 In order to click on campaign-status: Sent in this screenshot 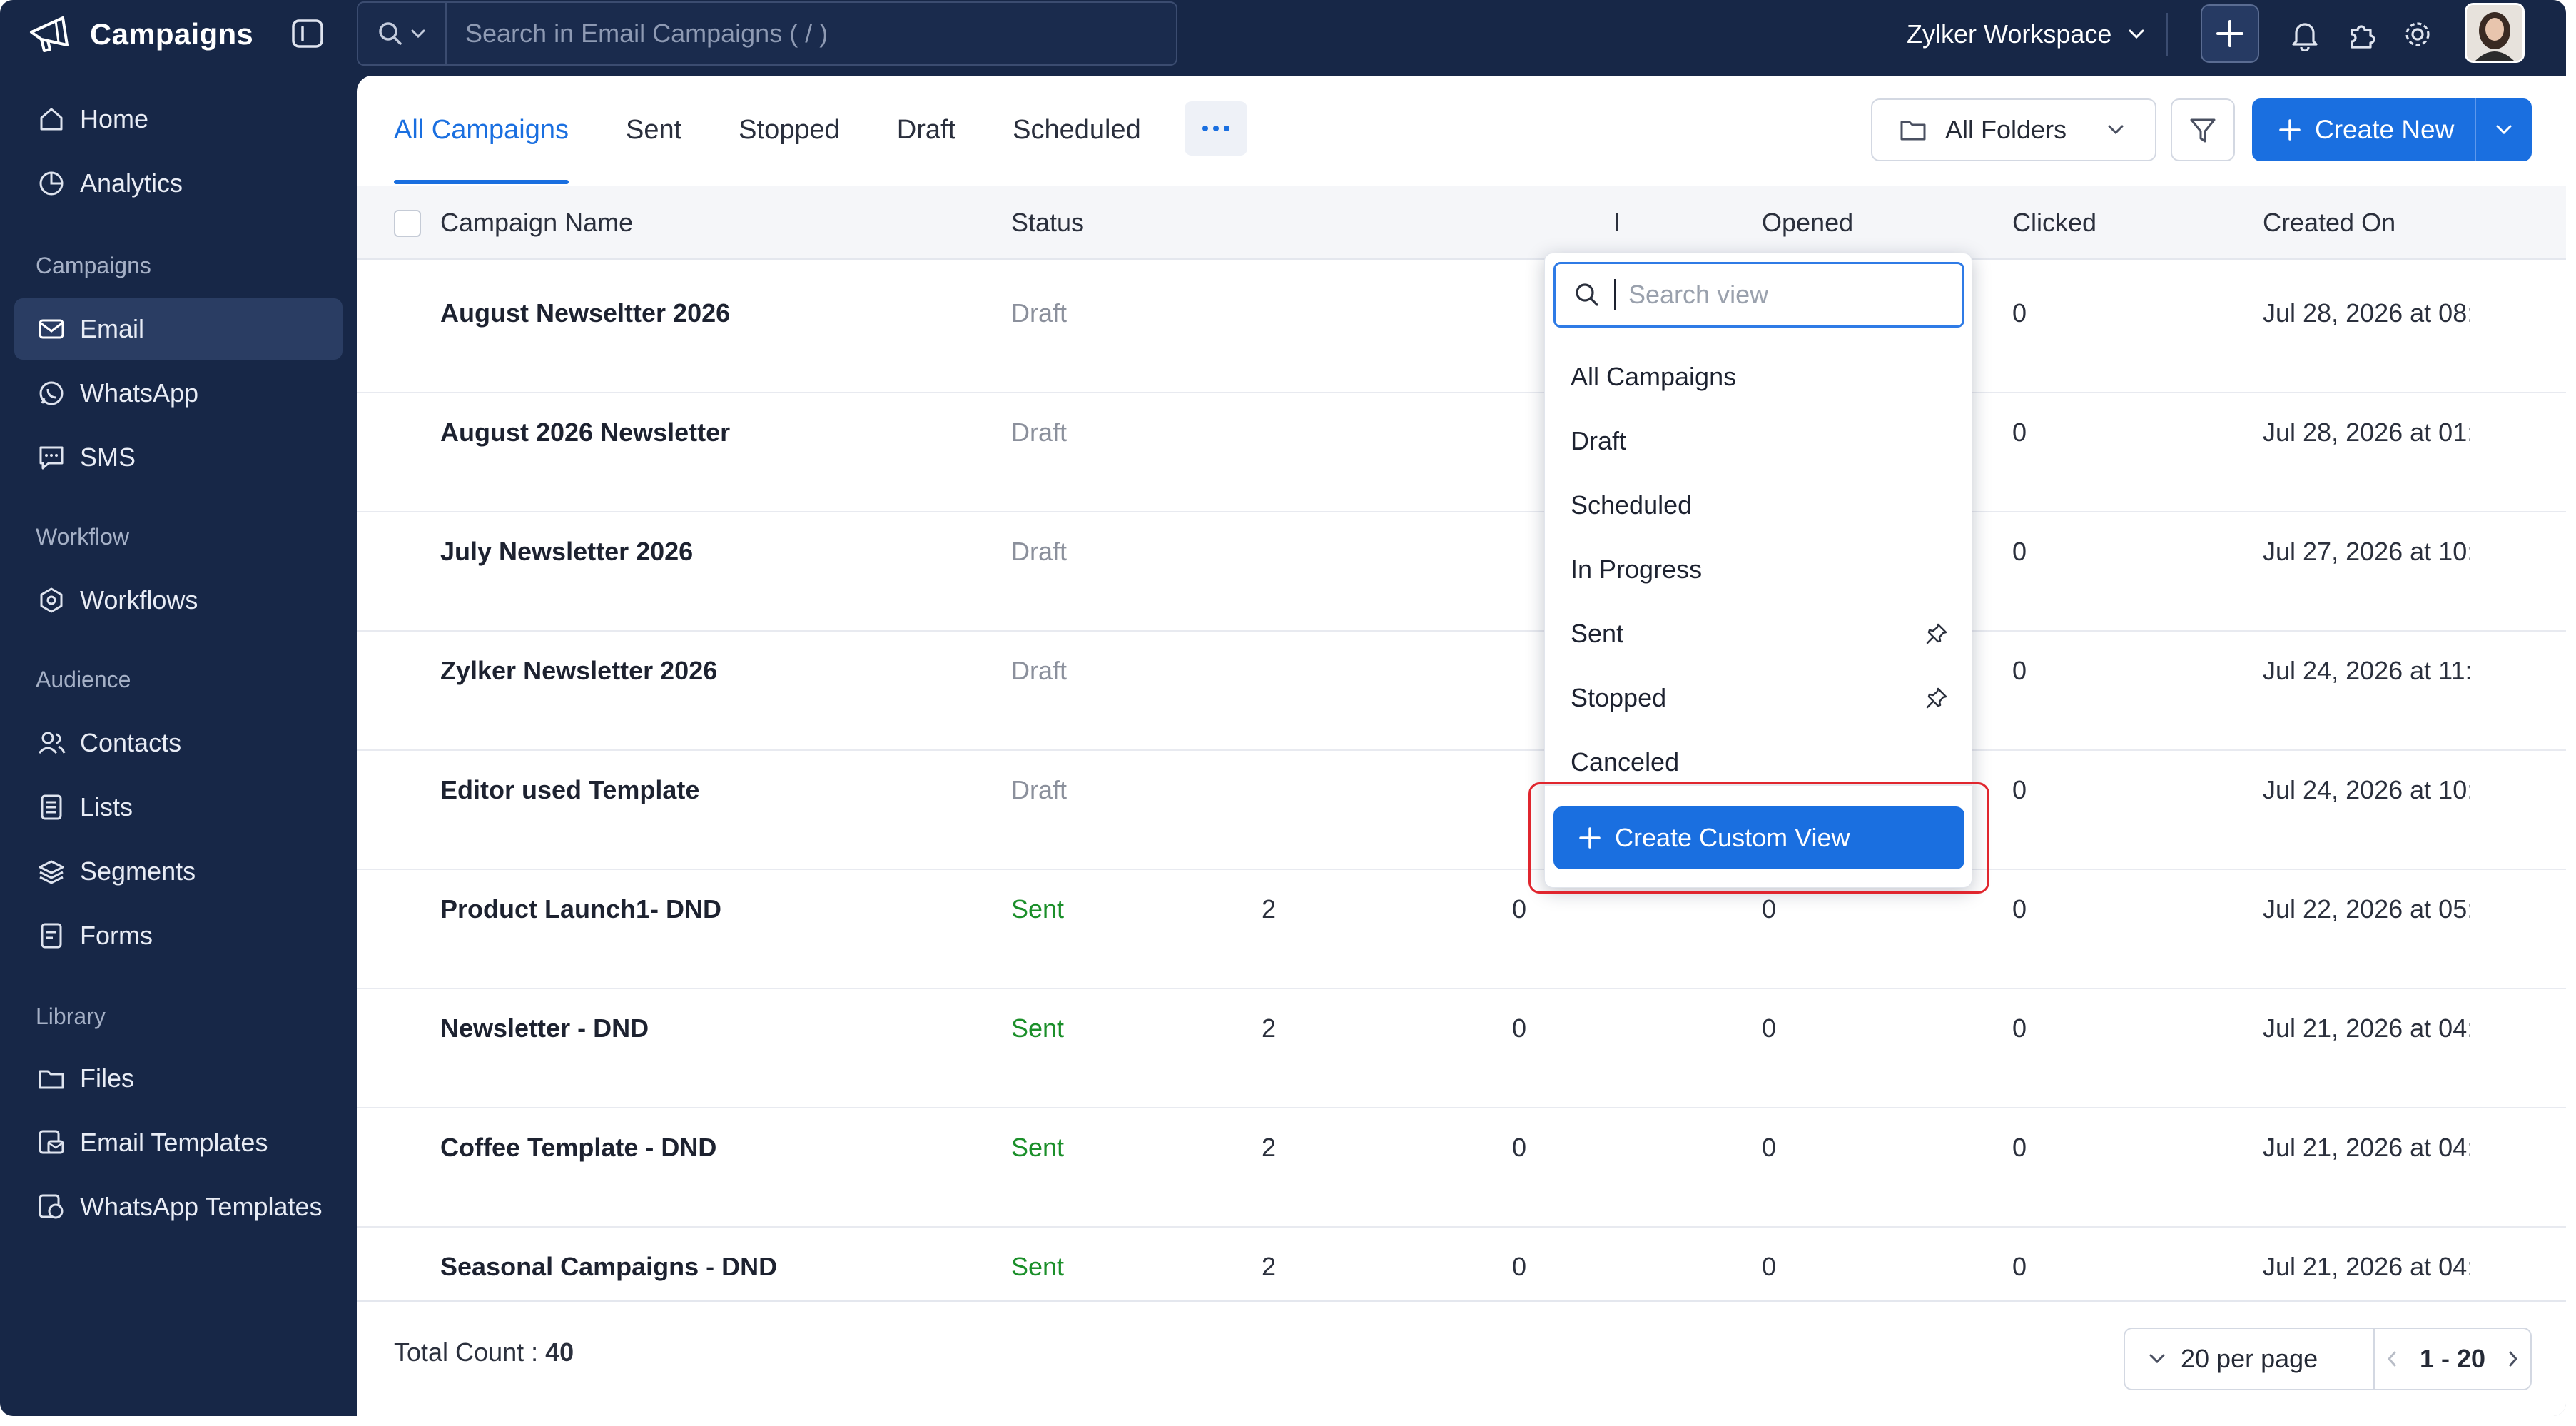, I will do `click(1038, 909)`.